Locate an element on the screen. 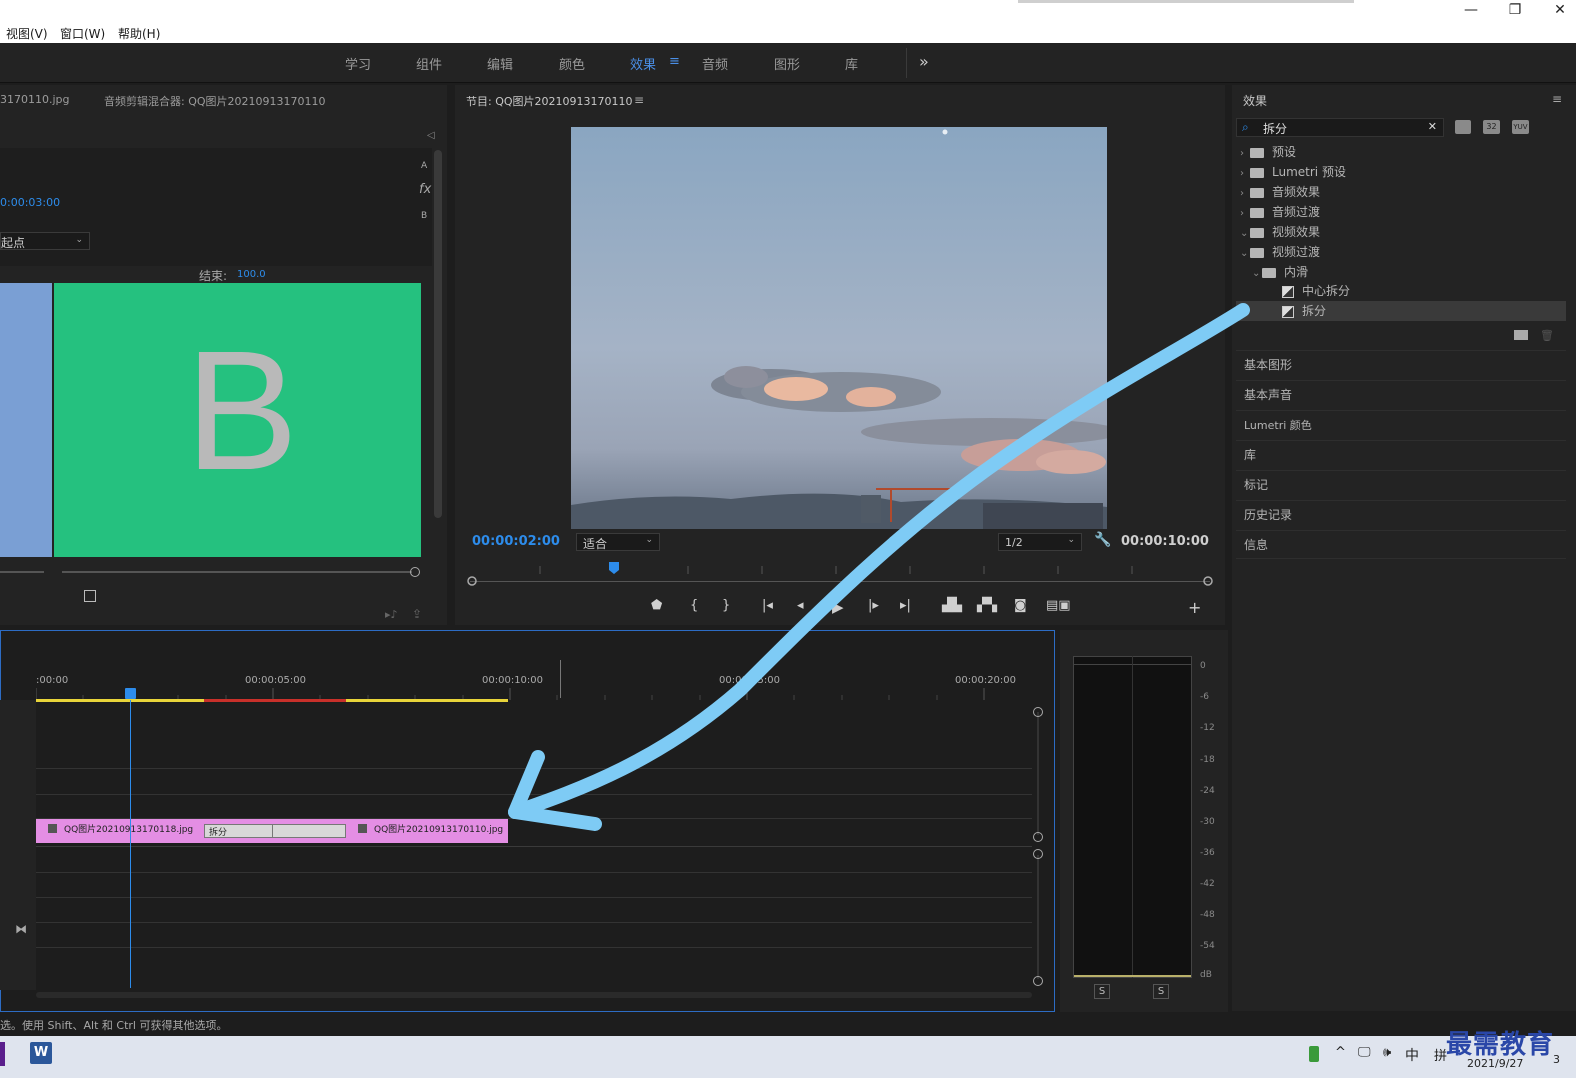 The height and width of the screenshot is (1078, 1576). panel-essential-sound: 基本声音 is located at coordinates (1401, 394).